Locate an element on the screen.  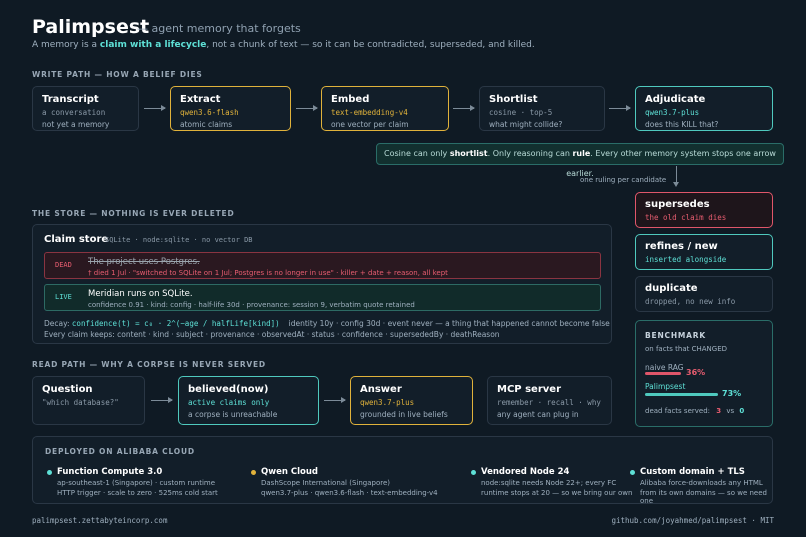
benchmark-subtitle: on facts that CHANGED is located at coordinates (686, 349).